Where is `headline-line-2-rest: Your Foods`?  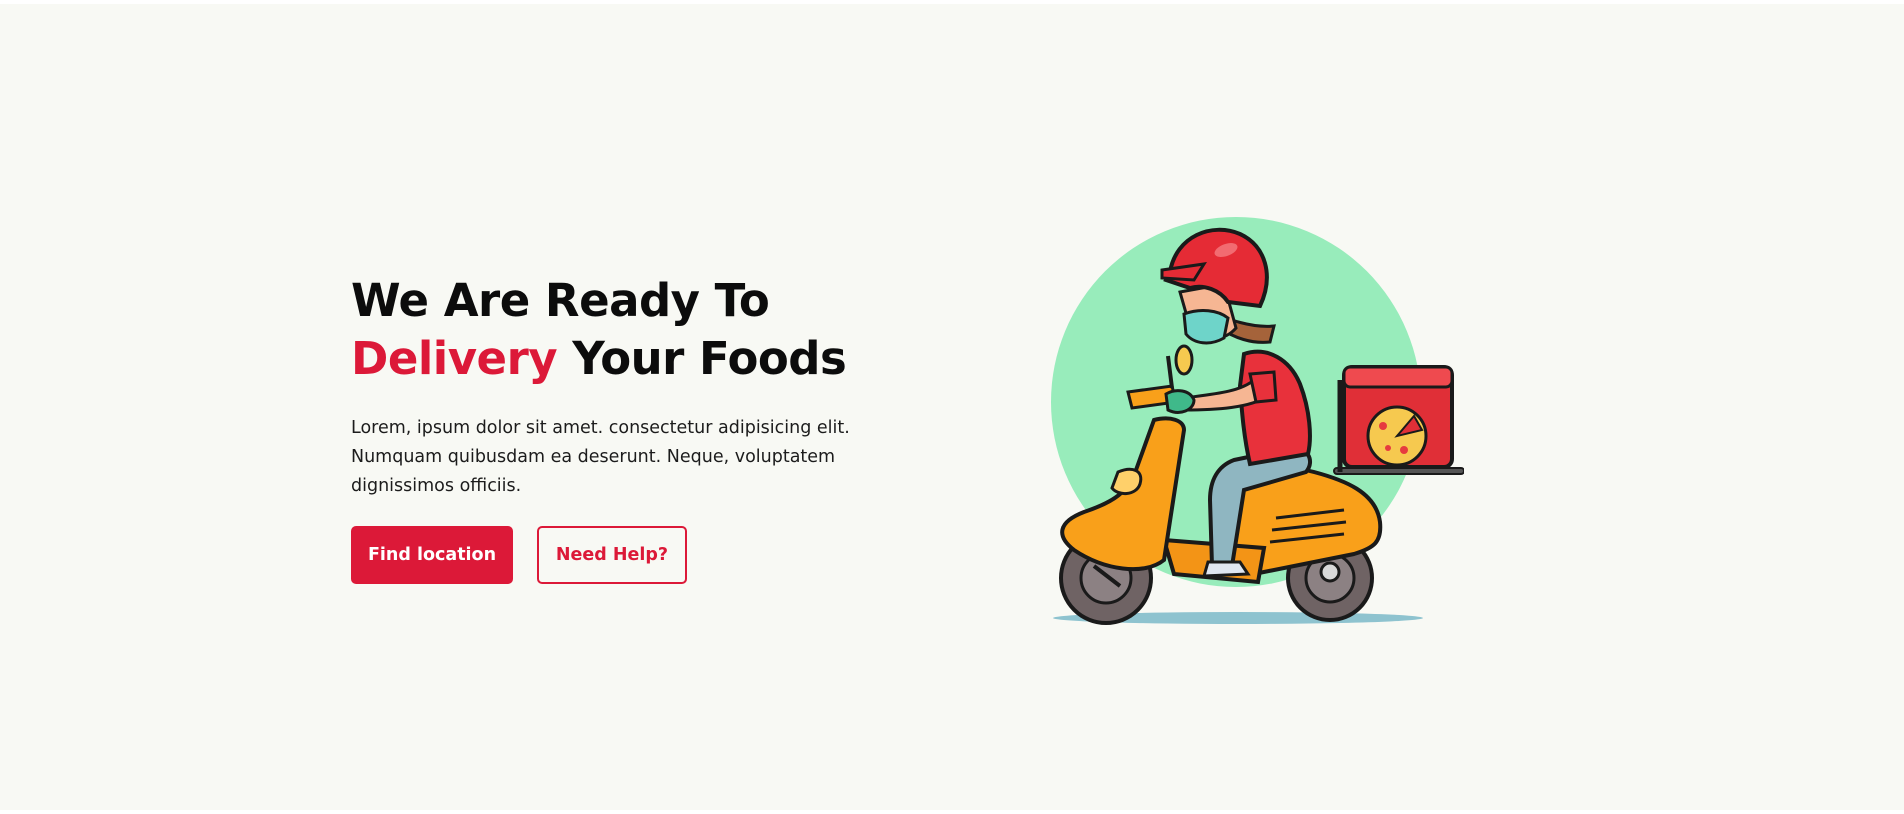
headline-line-2-rest: Your Foods is located at coordinates (702, 358).